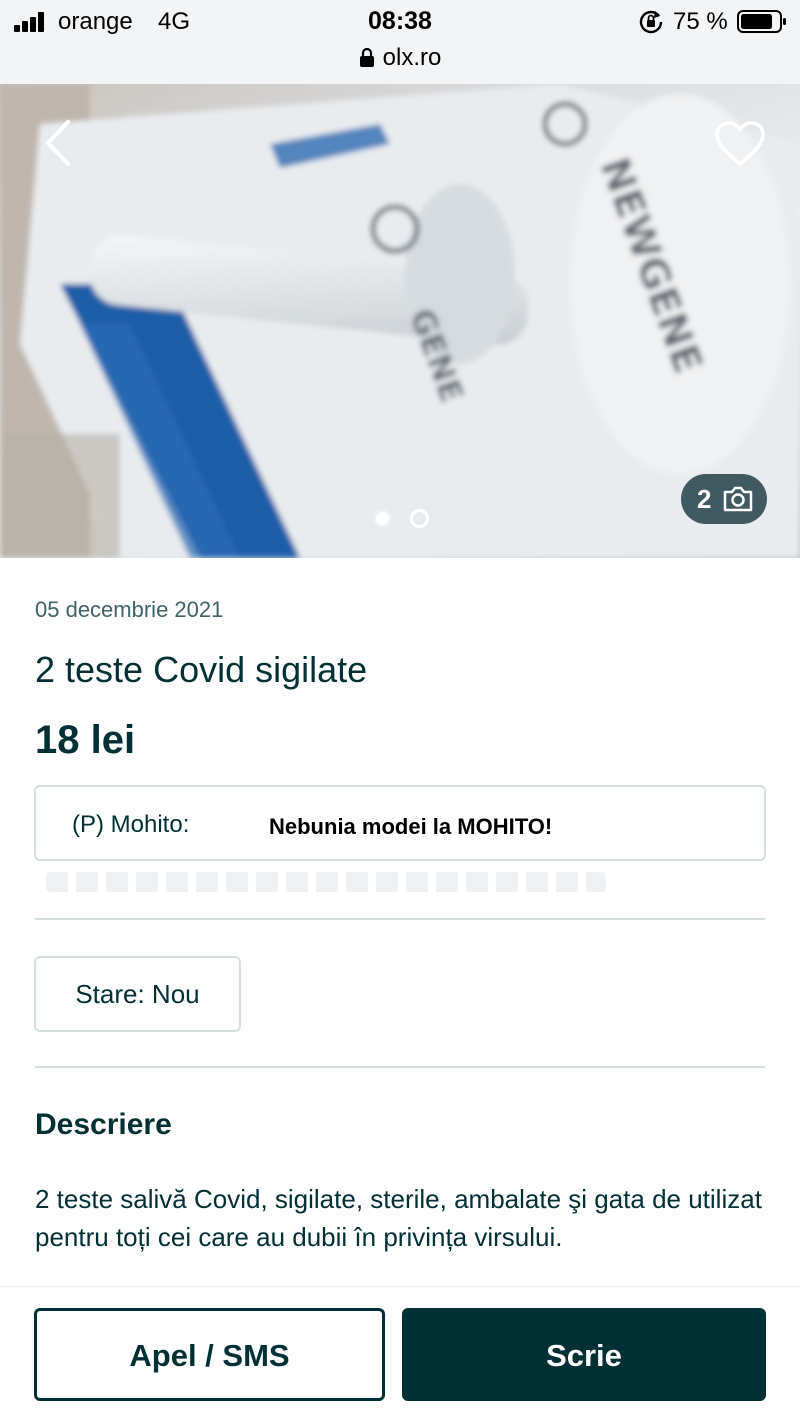 The image size is (800, 1422). What do you see at coordinates (201, 669) in the screenshot?
I see `listing-title: 2 teste Covid sigilate` at bounding box center [201, 669].